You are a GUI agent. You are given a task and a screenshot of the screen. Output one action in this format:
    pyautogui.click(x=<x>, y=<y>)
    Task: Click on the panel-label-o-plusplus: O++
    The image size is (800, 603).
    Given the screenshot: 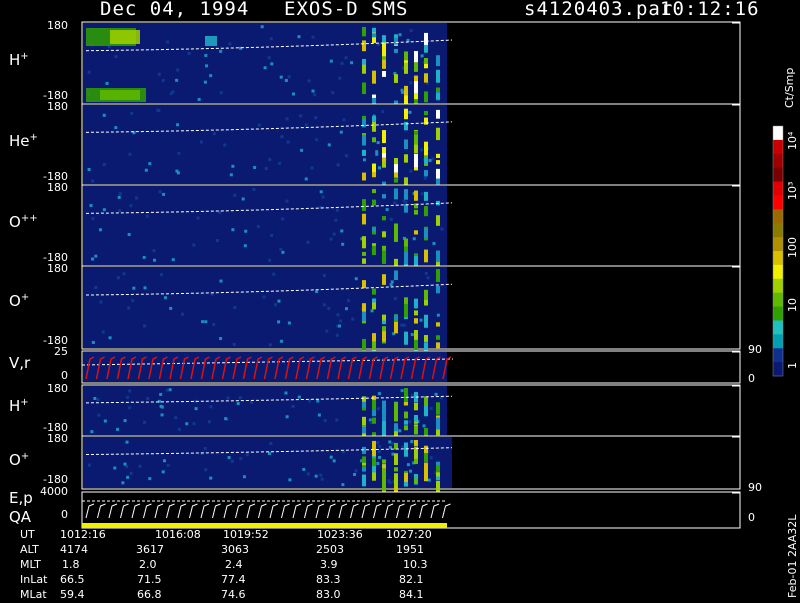 What is the action you would take?
    pyautogui.click(x=23, y=222)
    